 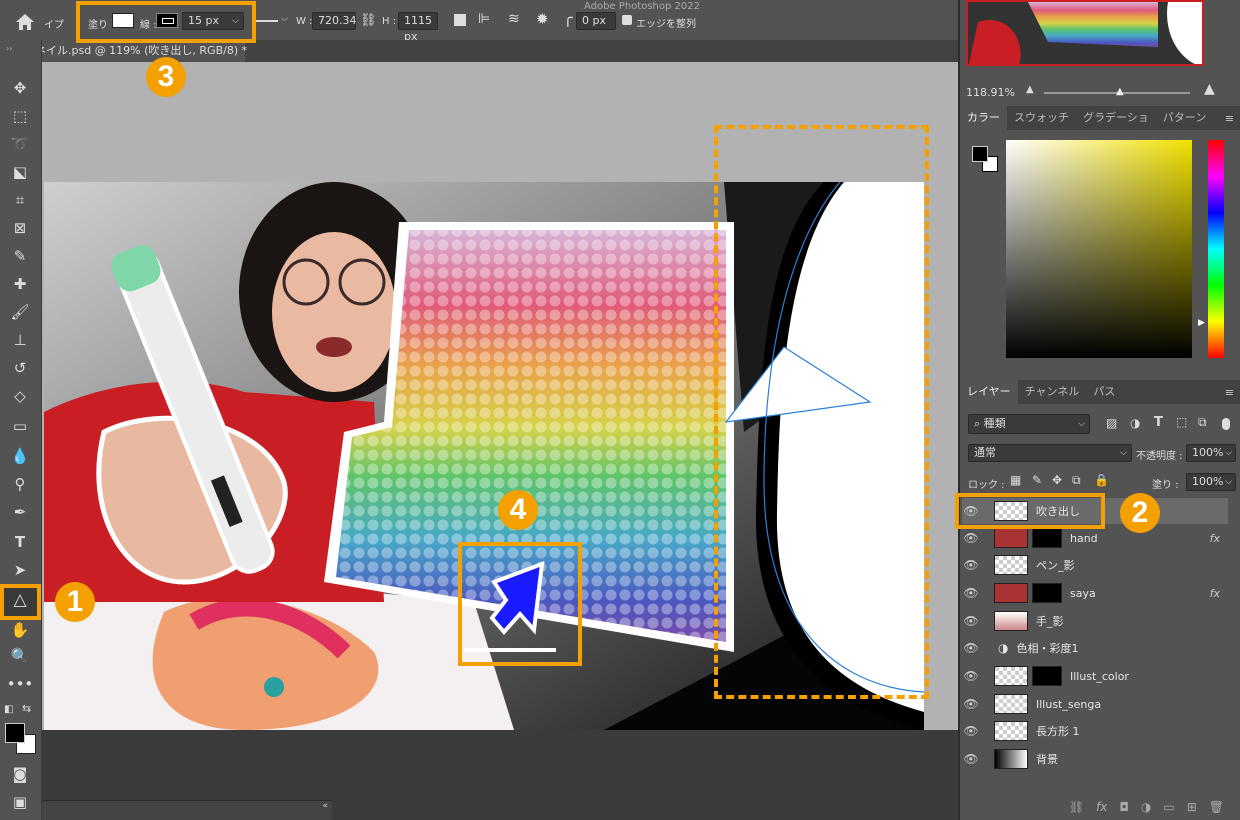 What do you see at coordinates (1202, 422) in the screenshot?
I see `filter-smart-icon: ⧉` at bounding box center [1202, 422].